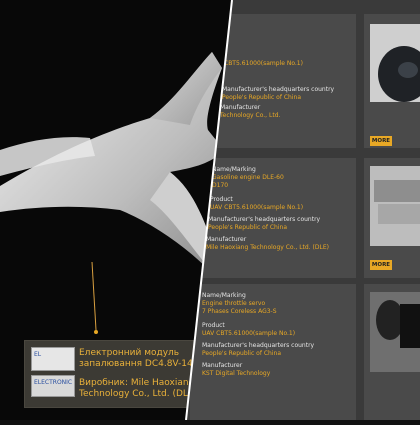 This screenshot has width=420, height=425. Describe the element at coordinates (395, 63) in the screenshot. I see `coil-photo` at that location.